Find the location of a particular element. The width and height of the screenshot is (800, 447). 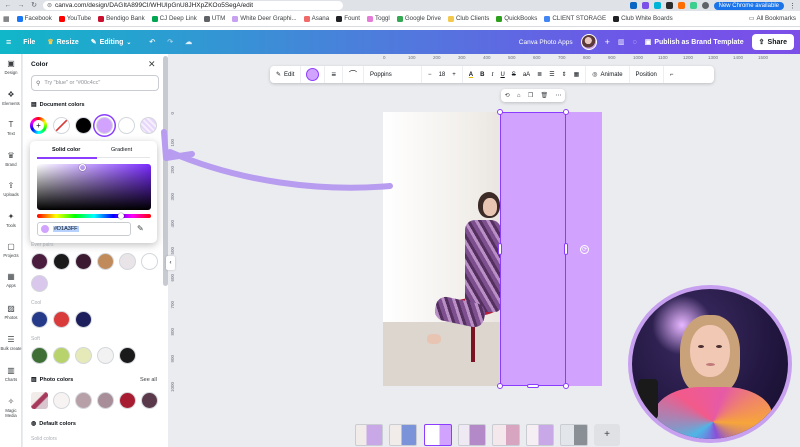

selected-rectangle is located at coordinates (533, 249).